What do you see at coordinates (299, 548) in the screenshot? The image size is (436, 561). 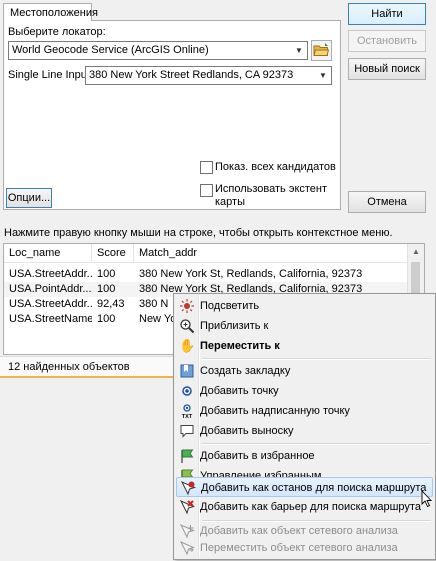 I see `menu-item-label: Переместить объект сетевого анализа` at bounding box center [299, 548].